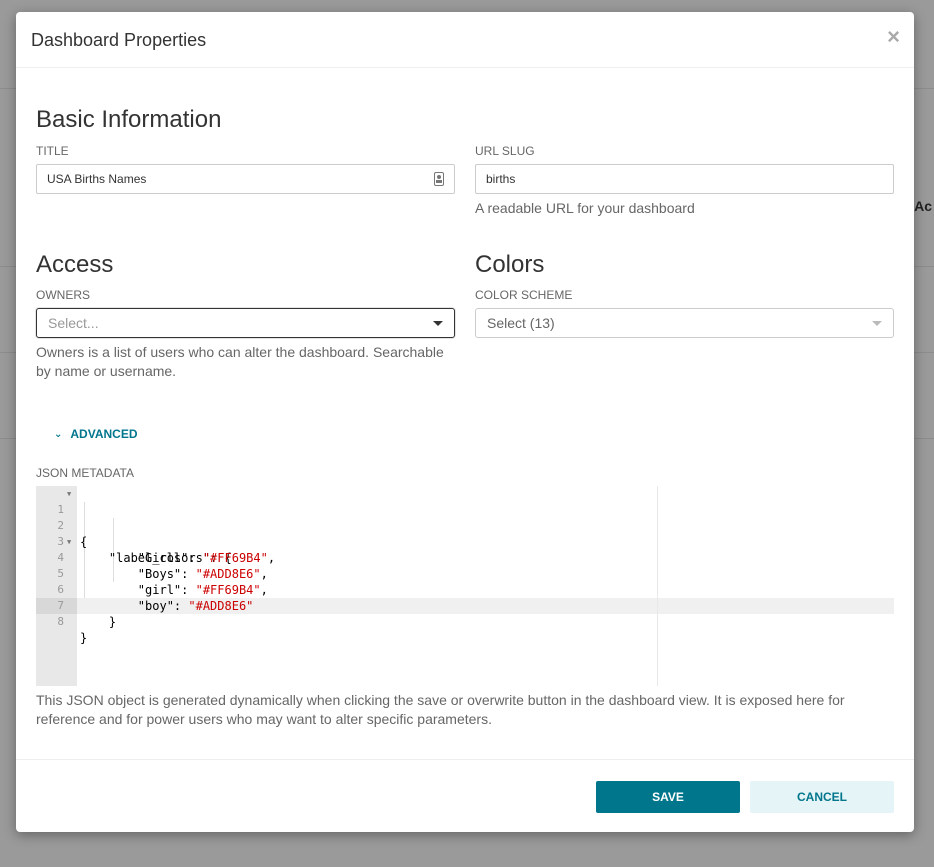  What do you see at coordinates (465, 541) in the screenshot?
I see `editor-line: 3 "Girls": "#FF69B4",` at bounding box center [465, 541].